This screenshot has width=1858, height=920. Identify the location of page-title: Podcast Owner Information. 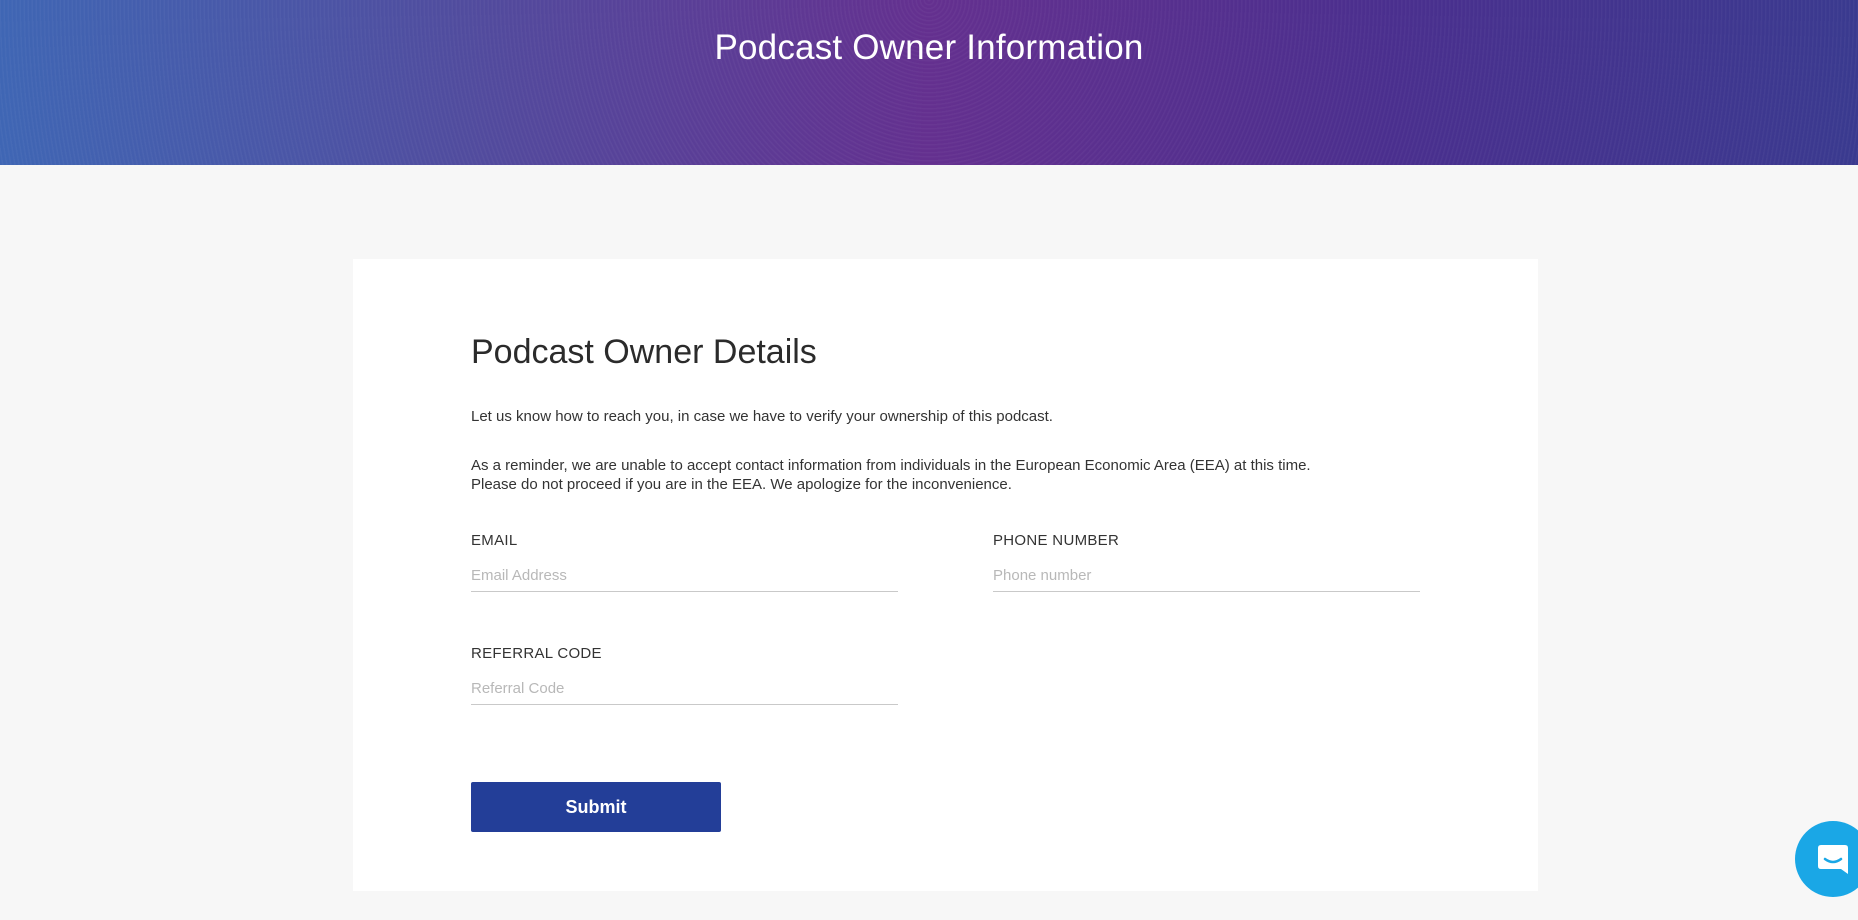
(929, 47).